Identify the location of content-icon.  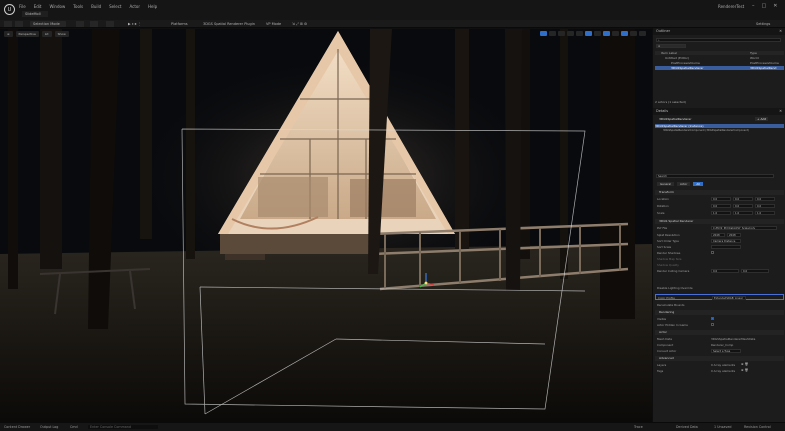
(19, 24).